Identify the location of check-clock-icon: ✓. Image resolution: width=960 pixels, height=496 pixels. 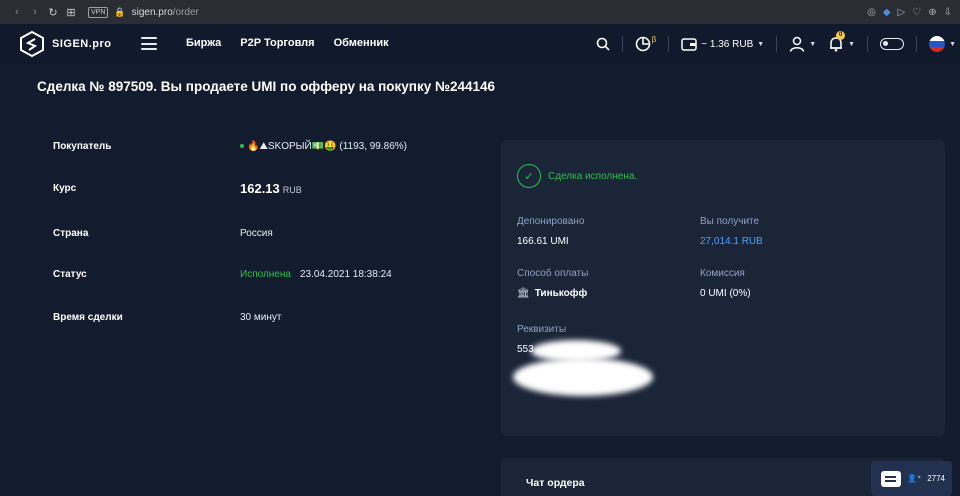
(529, 176).